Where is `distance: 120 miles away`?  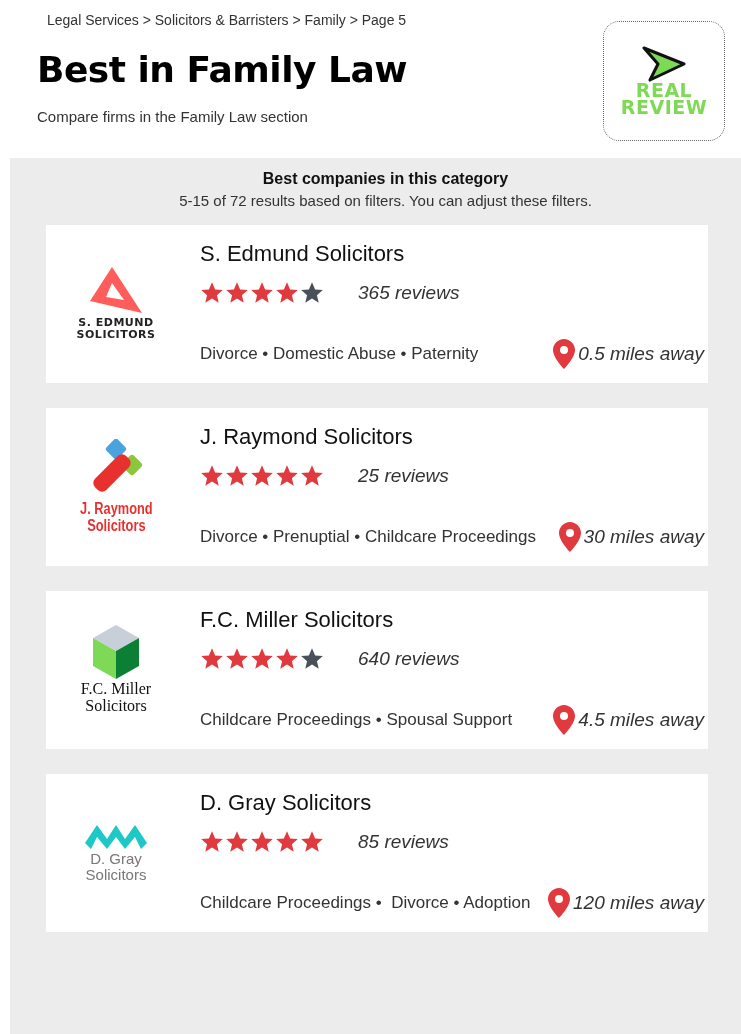
distance: 120 miles away is located at coordinates (638, 903).